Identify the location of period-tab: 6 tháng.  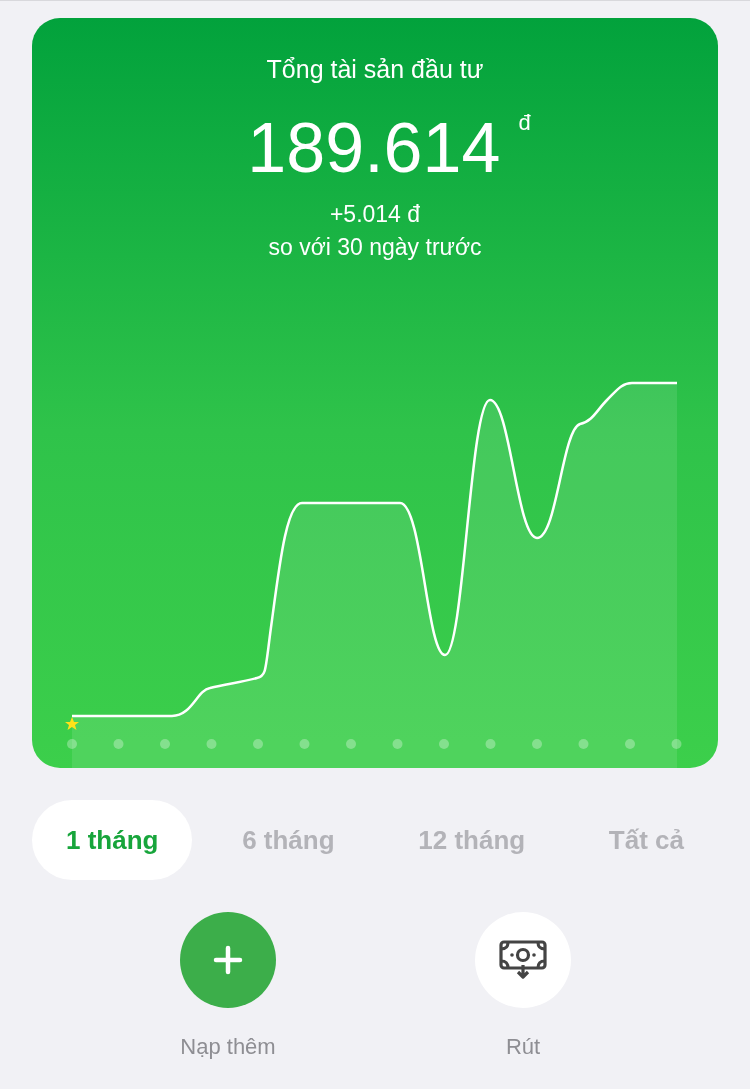
(288, 840).